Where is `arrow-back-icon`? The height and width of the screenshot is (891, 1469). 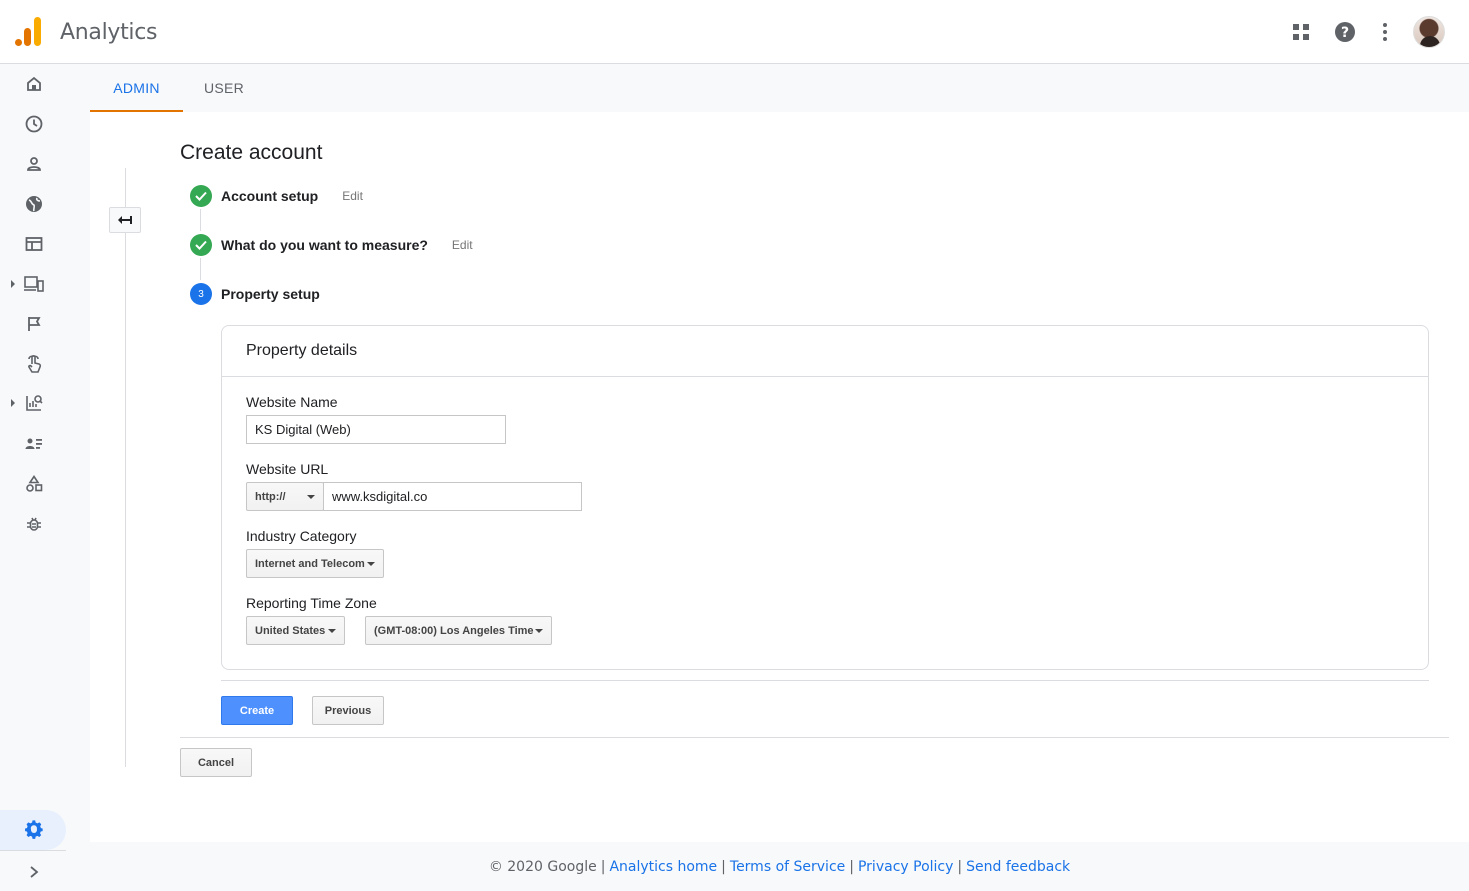 arrow-back-icon is located at coordinates (125, 220).